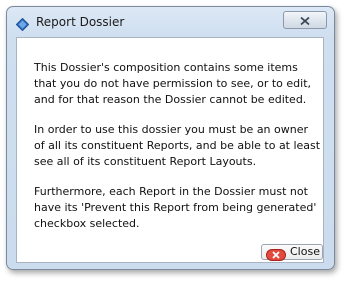 This screenshot has height=282, width=345. Describe the element at coordinates (80, 22) in the screenshot. I see `window-title: Report Dossier` at that location.